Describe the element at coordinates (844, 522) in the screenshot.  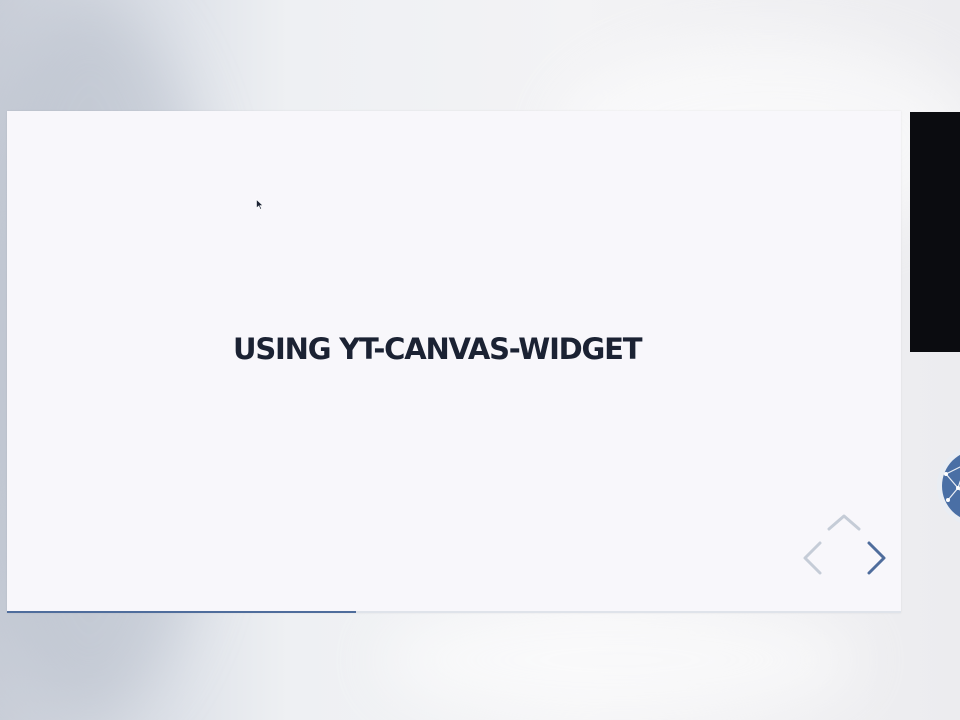
I see `up-arrow-icon` at that location.